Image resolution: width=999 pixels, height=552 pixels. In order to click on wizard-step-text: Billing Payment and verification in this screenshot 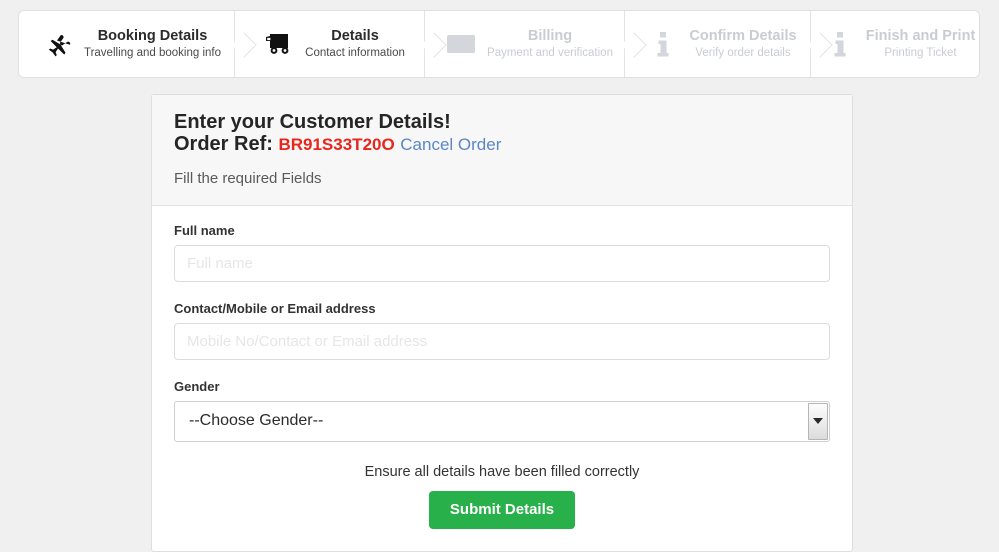, I will do `click(550, 44)`.